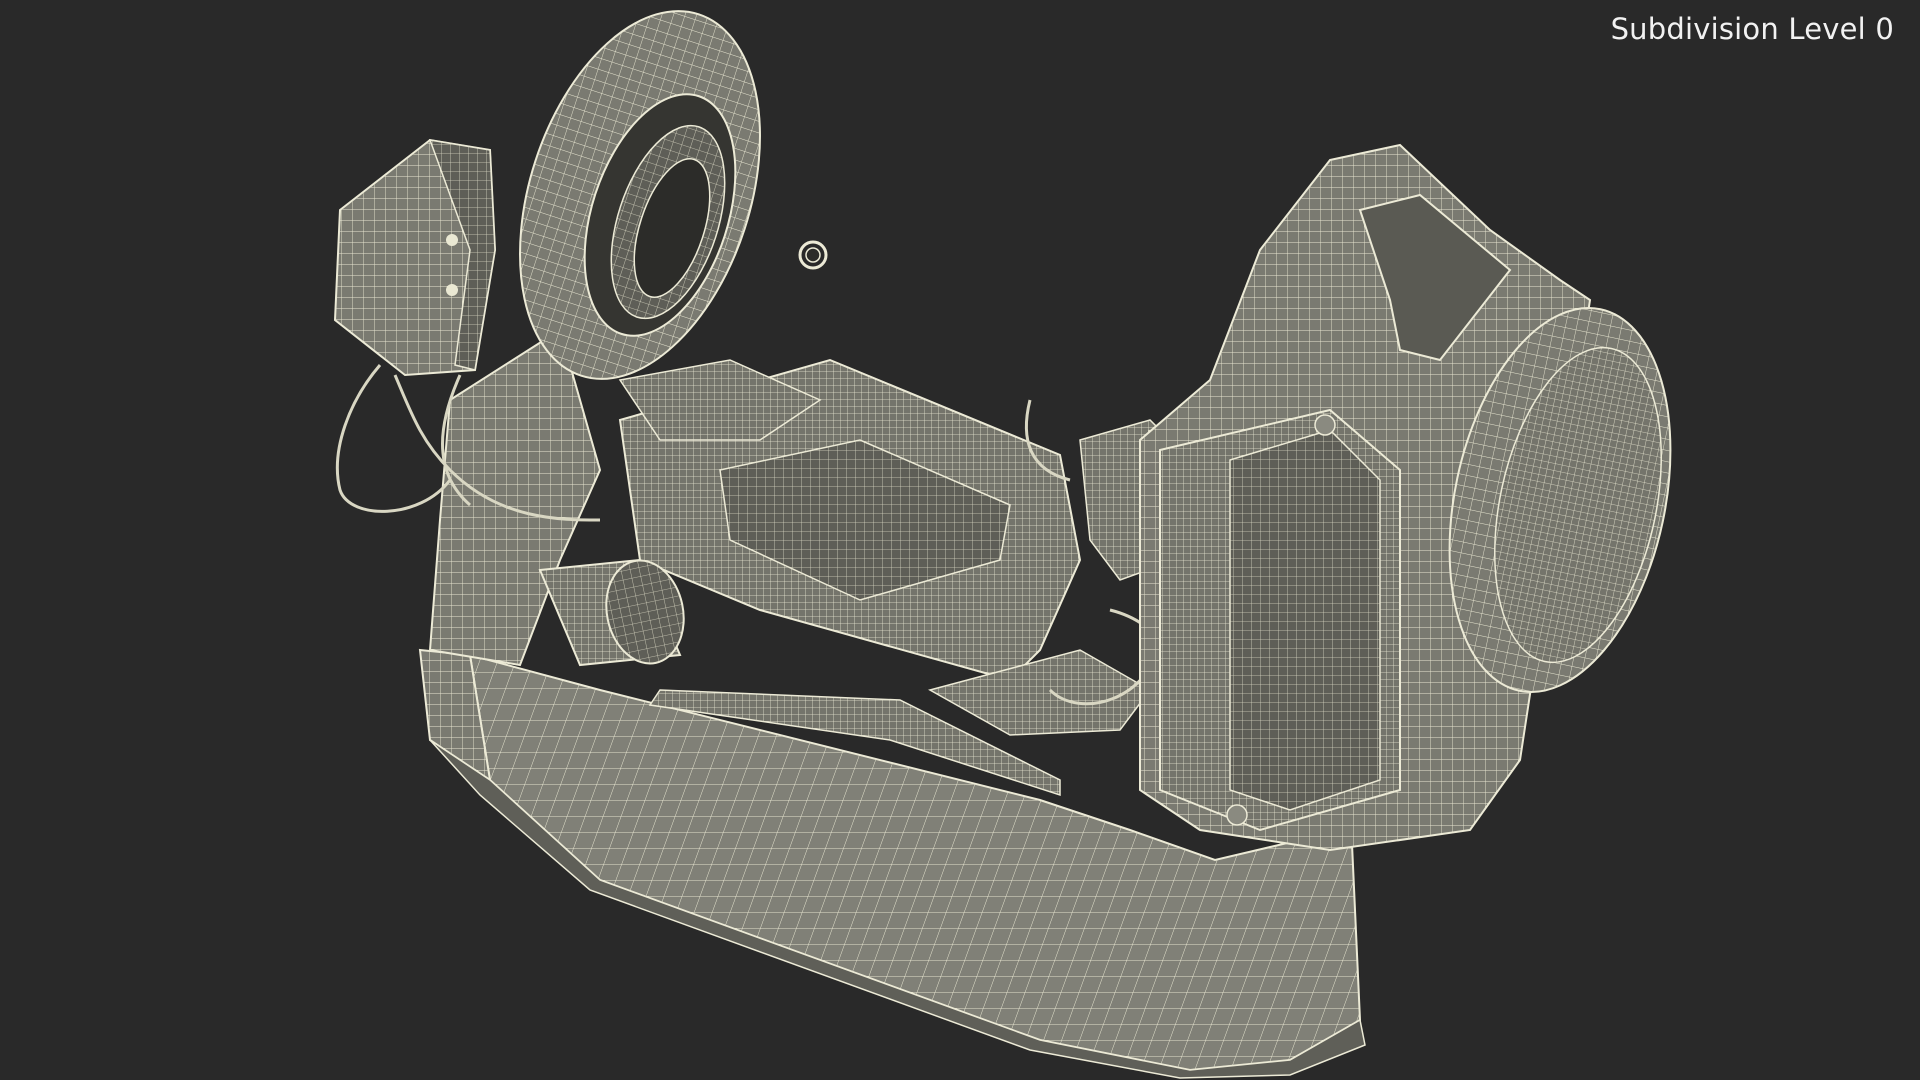 Image resolution: width=1920 pixels, height=1080 pixels. I want to click on left-side-box, so click(415, 257).